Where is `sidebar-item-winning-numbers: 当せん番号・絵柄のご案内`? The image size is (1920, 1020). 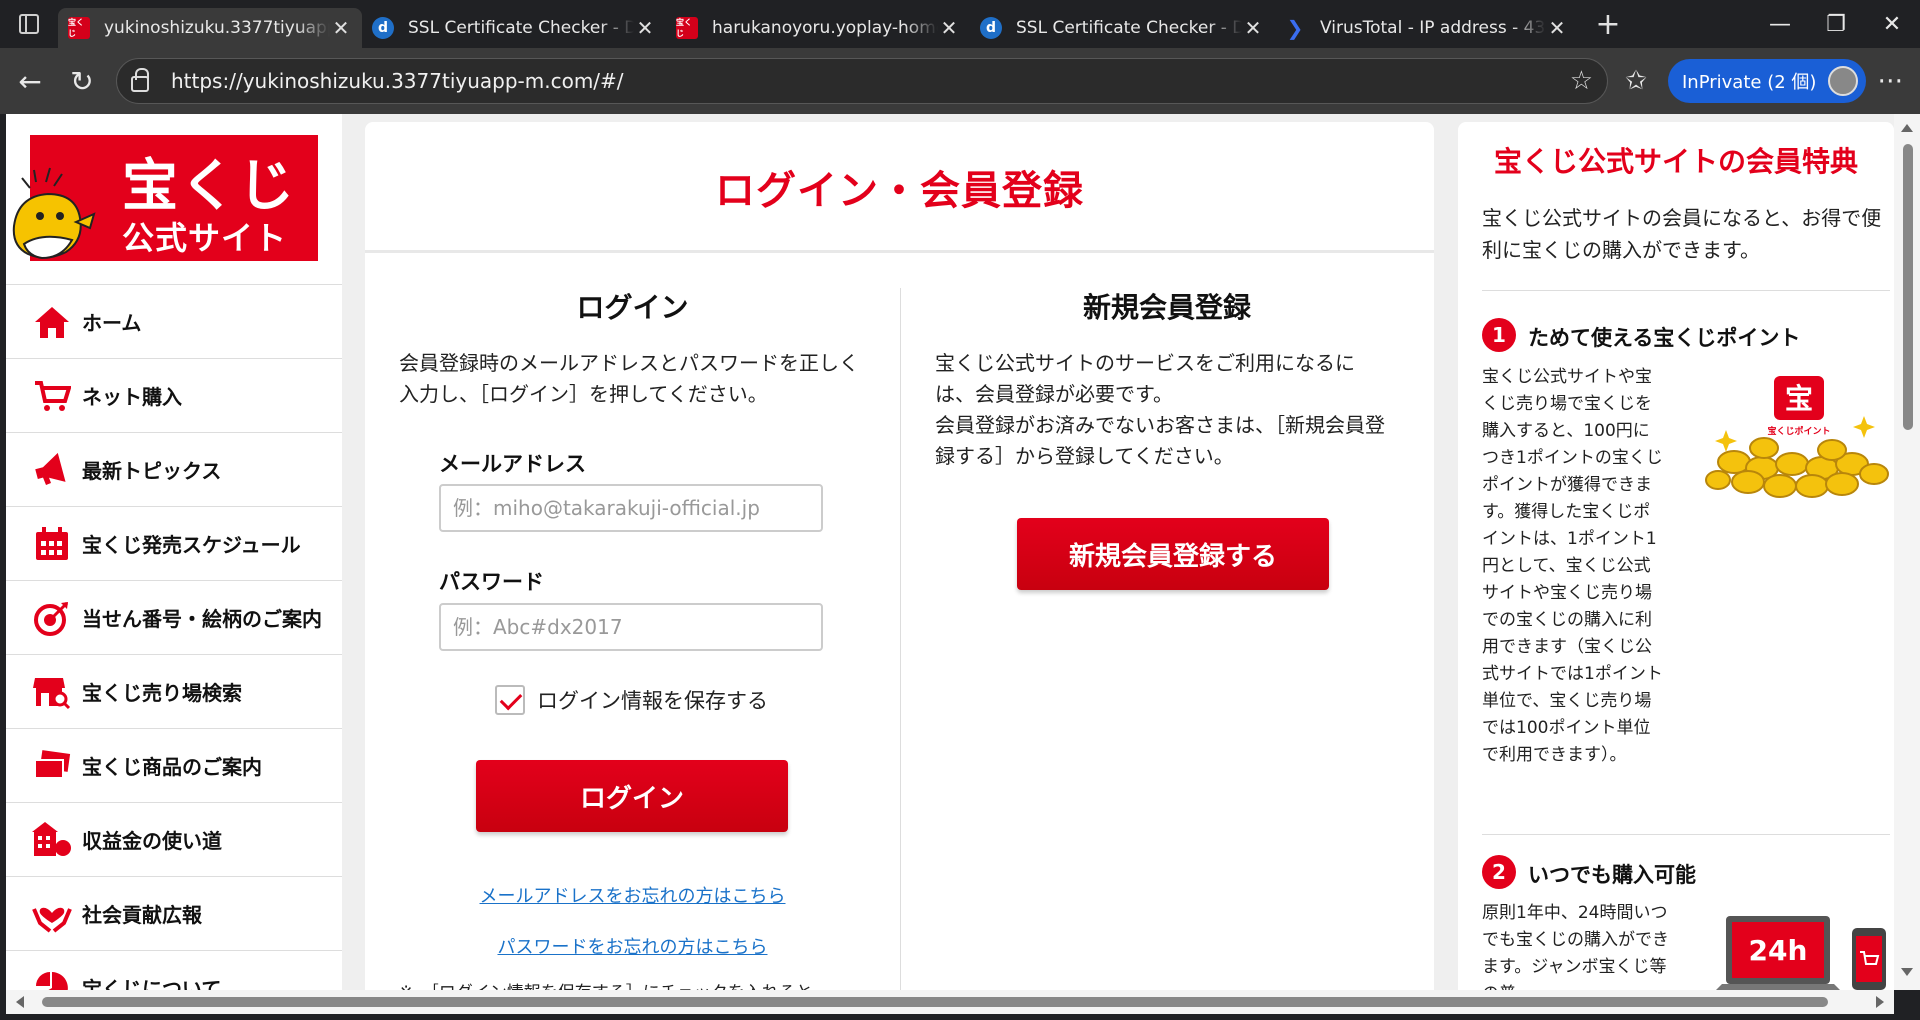
sidebar-item-winning-numbers: 当せん番号・絵柄のご案内 is located at coordinates (174, 617).